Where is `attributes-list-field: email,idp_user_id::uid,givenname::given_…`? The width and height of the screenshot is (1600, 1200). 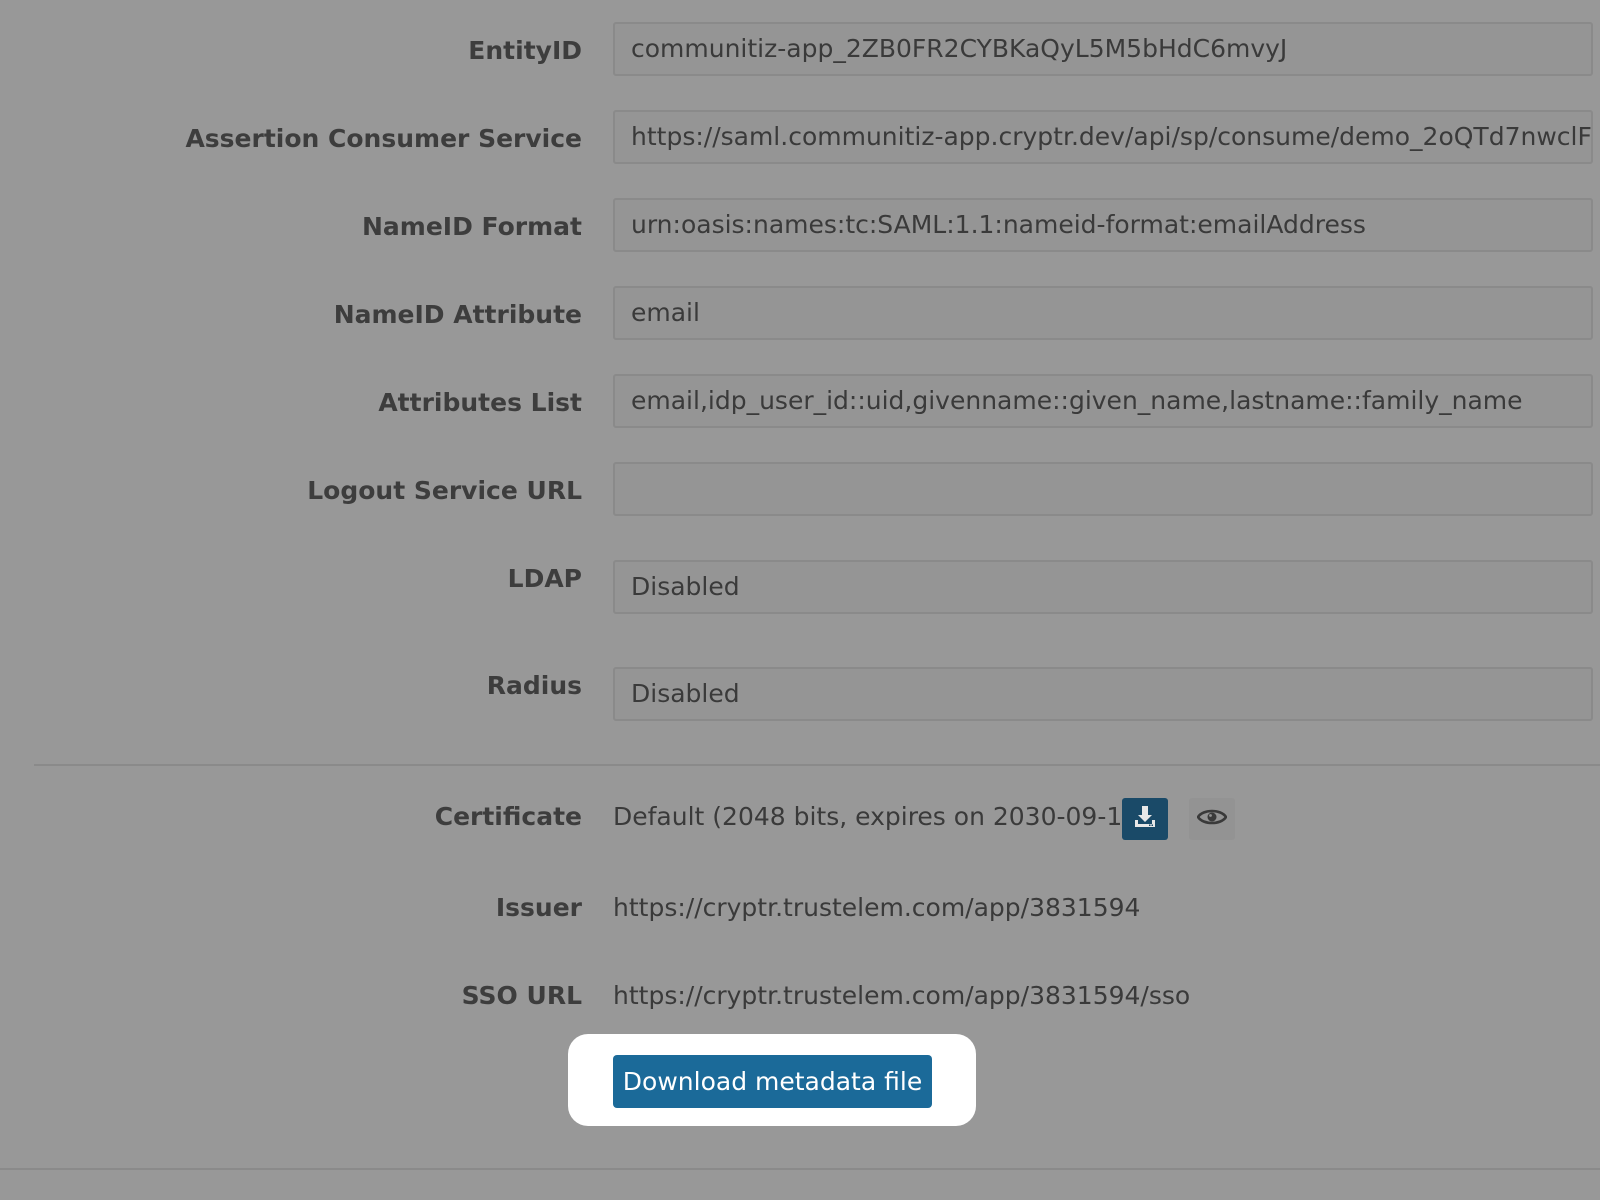
attributes-list-field: email,idp_user_id::uid,givenname::given_… is located at coordinates (1103, 401).